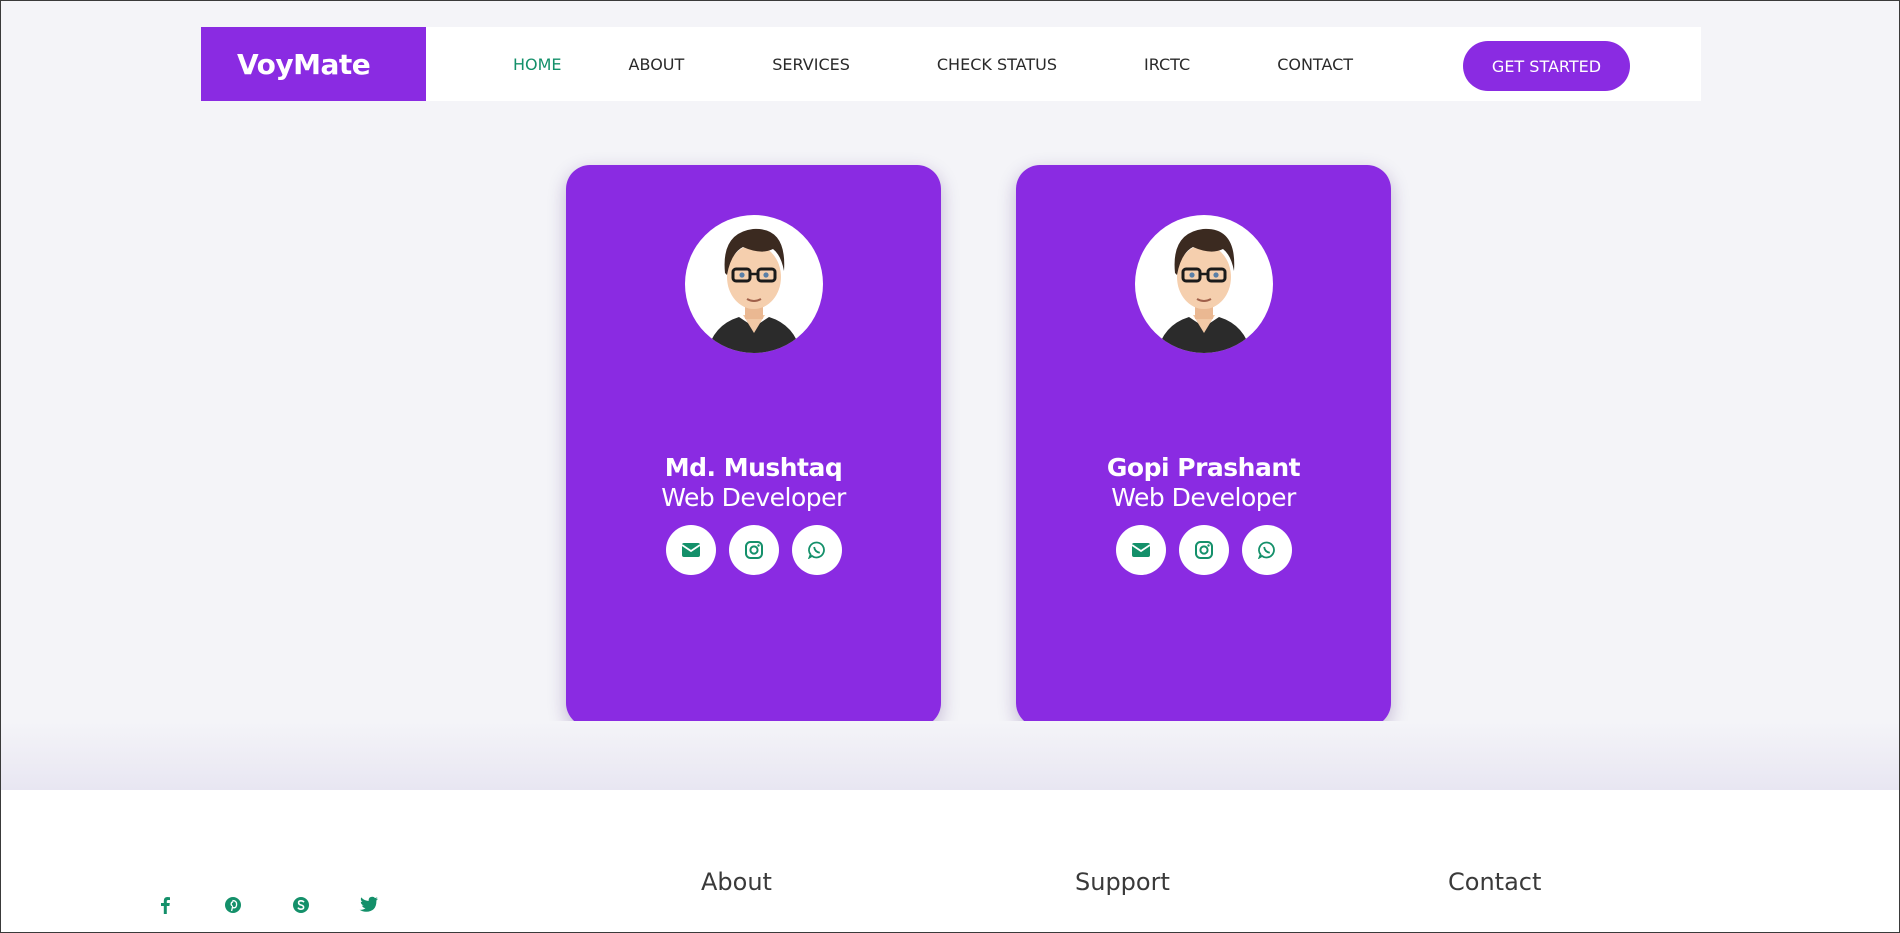 This screenshot has height=933, width=1900. What do you see at coordinates (753, 446) in the screenshot?
I see `team-card: Md. Mushtaq Web Developer` at bounding box center [753, 446].